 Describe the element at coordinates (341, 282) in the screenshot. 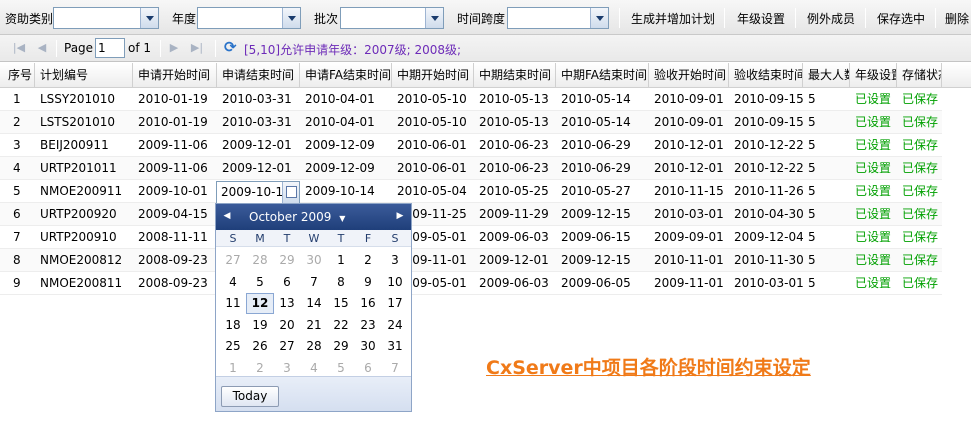

I see `date-cell: 8` at that location.